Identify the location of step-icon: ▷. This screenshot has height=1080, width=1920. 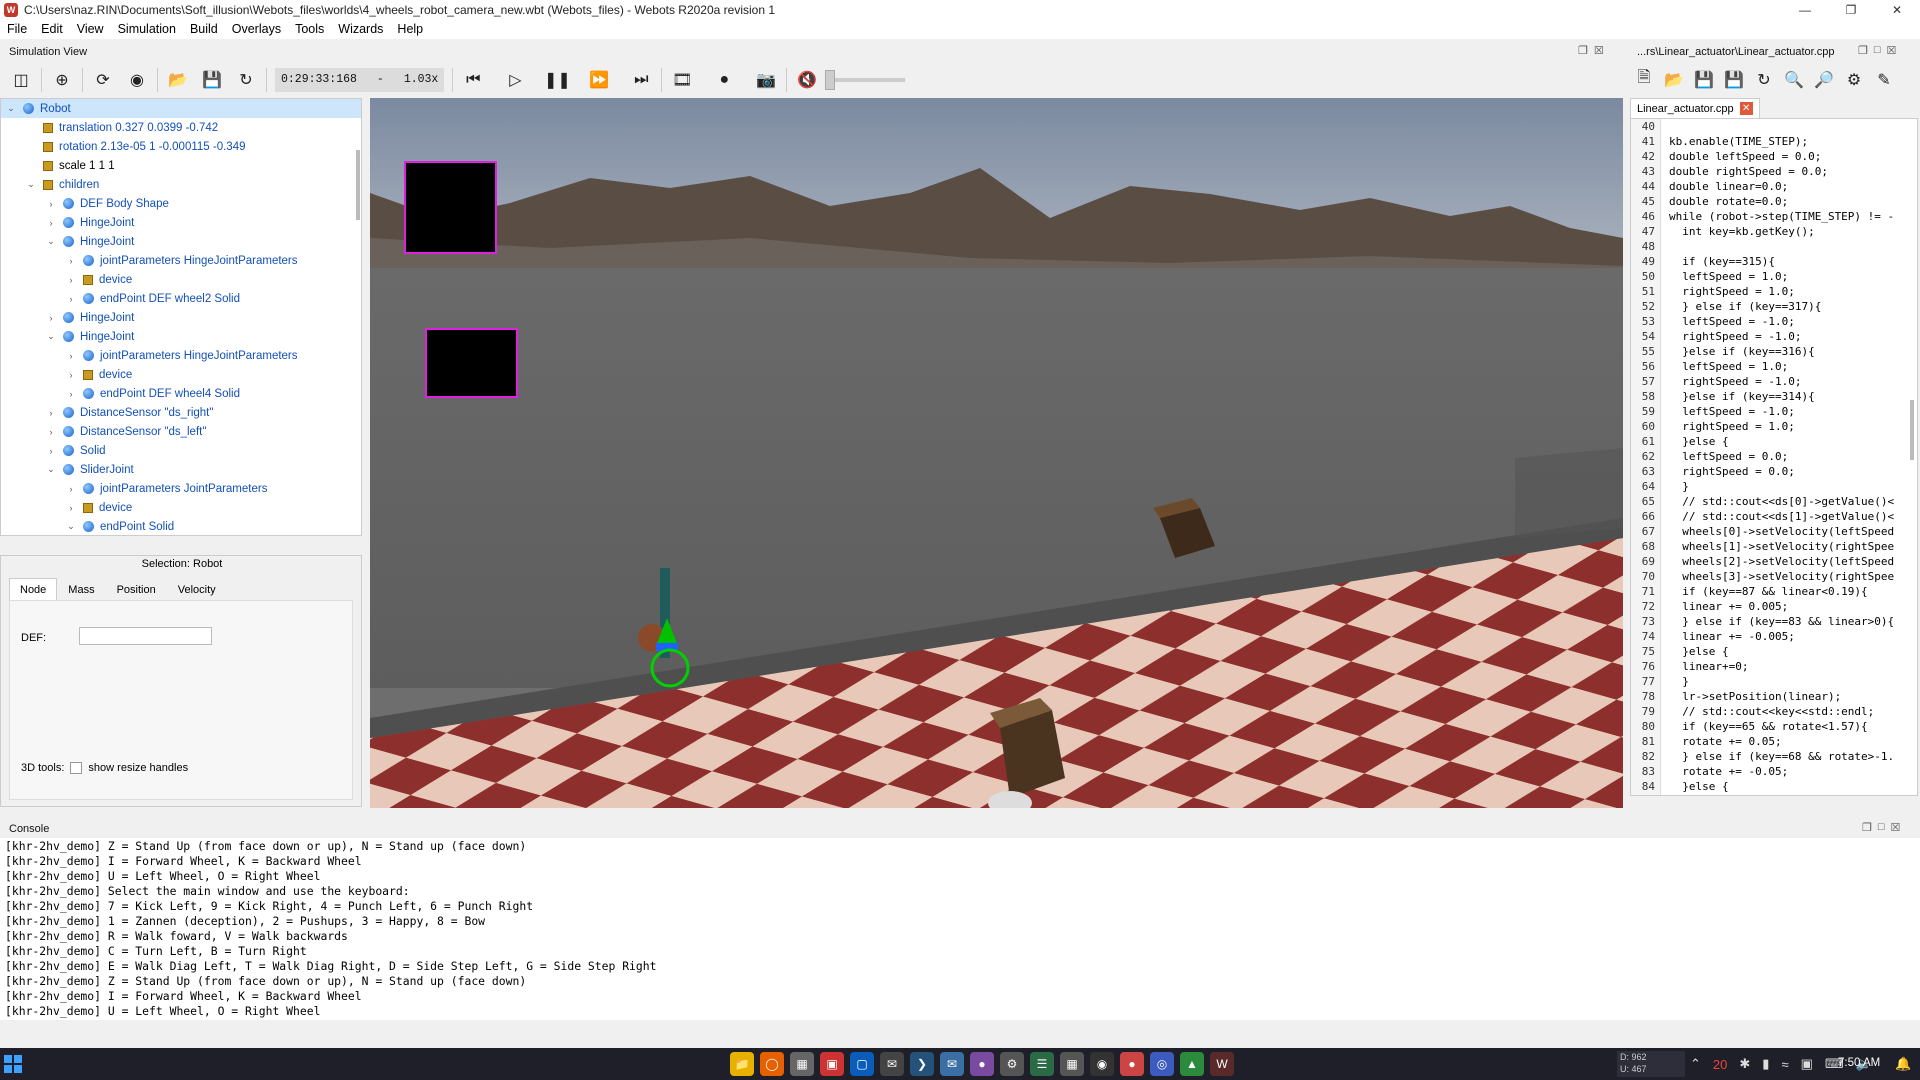
(515, 80).